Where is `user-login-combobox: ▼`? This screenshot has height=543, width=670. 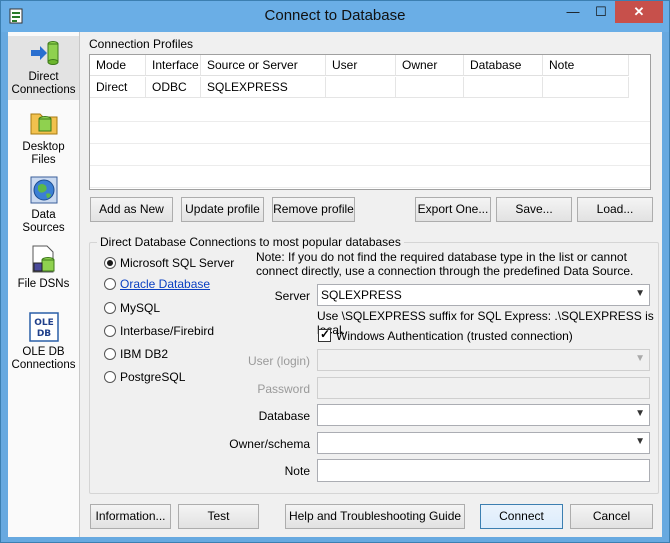 user-login-combobox: ▼ is located at coordinates (483, 360).